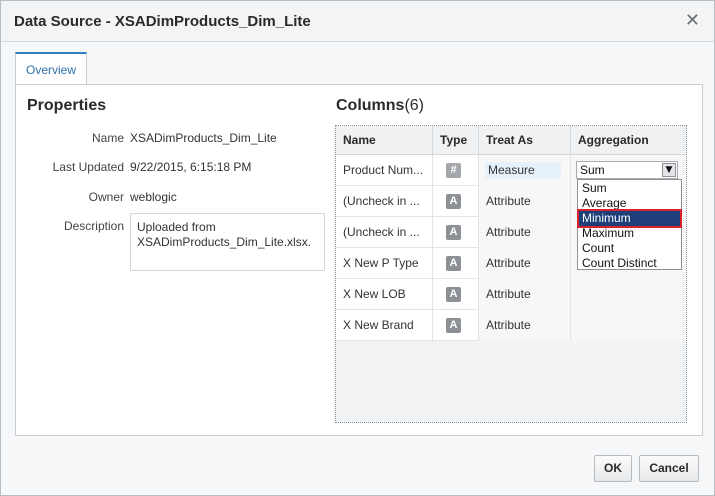 This screenshot has height=496, width=715. Describe the element at coordinates (629, 263) in the screenshot. I see `option-count-distinct: Count Distinct` at that location.